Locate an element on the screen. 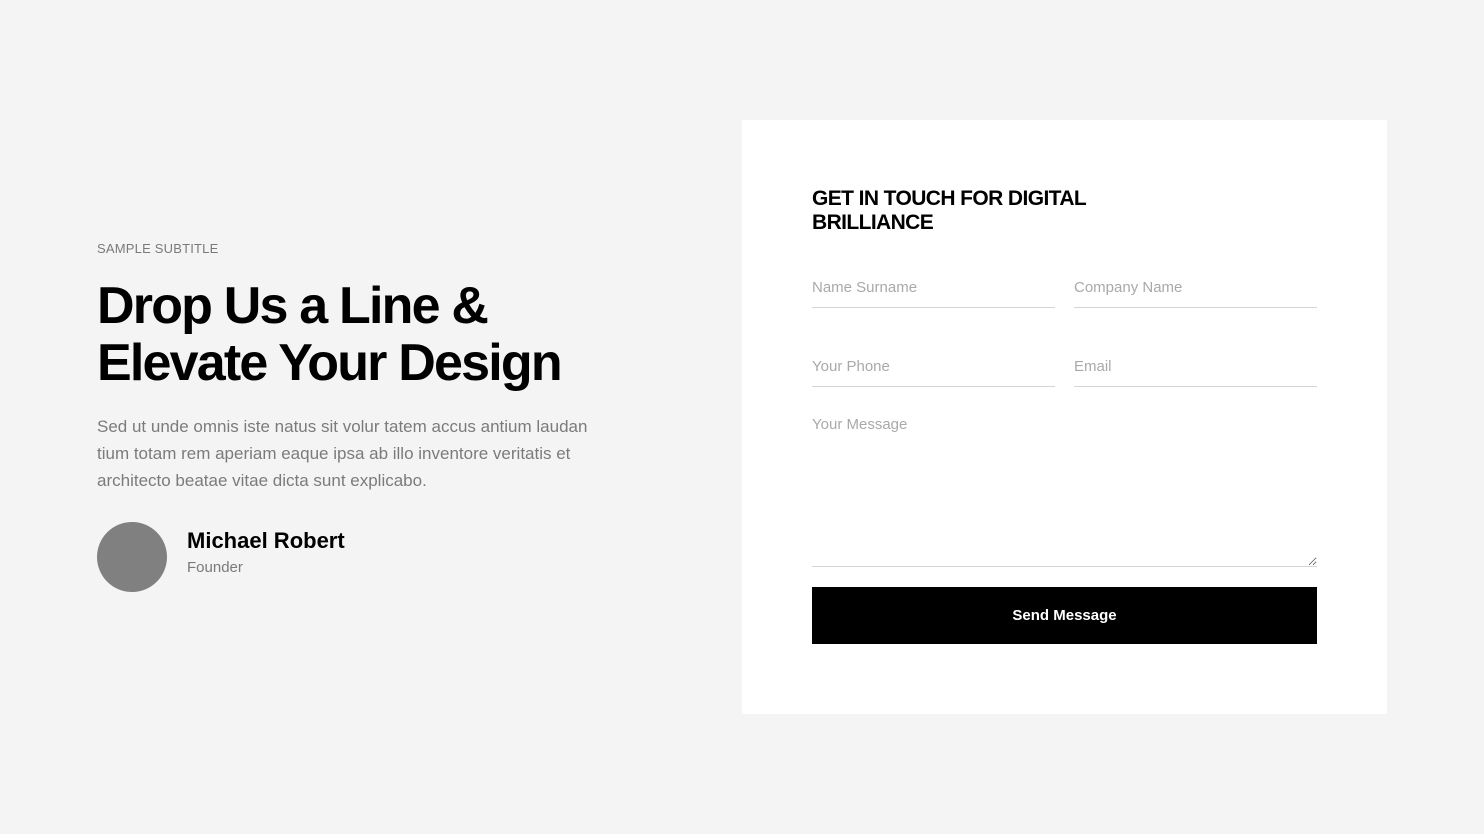 This screenshot has width=1484, height=834. section-headline: Drop Us a Line & Elevate Your Design is located at coordinates (377, 335).